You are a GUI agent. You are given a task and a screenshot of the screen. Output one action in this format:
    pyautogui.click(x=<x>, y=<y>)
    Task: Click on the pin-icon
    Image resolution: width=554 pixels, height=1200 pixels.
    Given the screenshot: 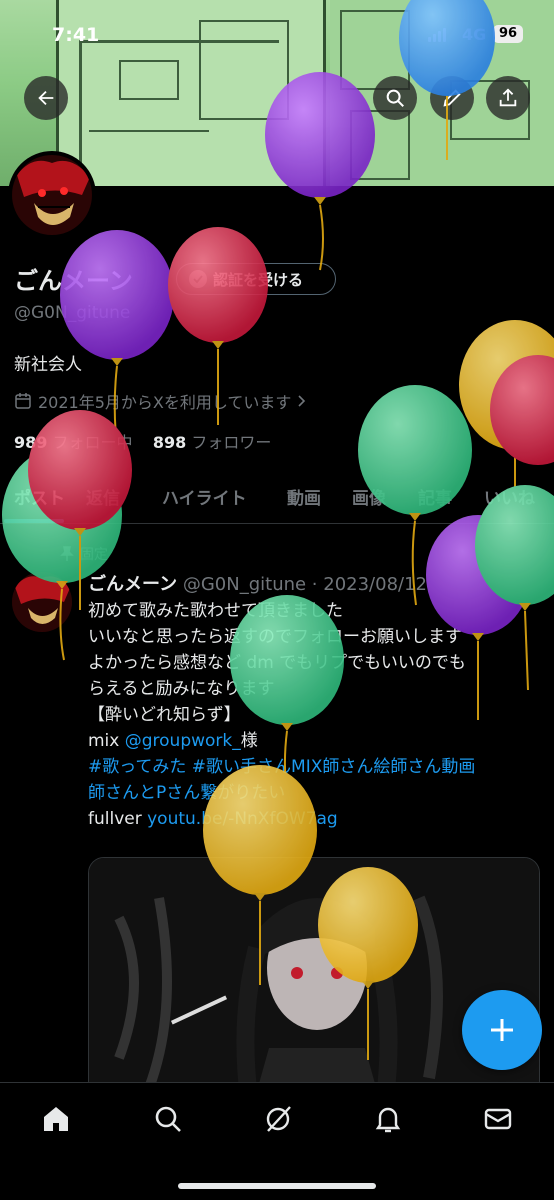 What is the action you would take?
    pyautogui.click(x=67, y=553)
    